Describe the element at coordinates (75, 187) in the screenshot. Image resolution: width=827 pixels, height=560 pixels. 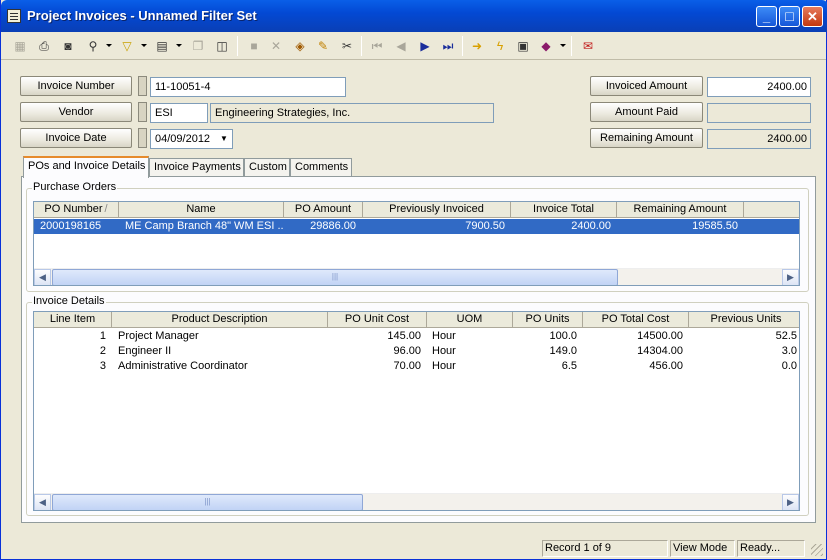
I see `purchase-orders-label: Purchase Orders` at that location.